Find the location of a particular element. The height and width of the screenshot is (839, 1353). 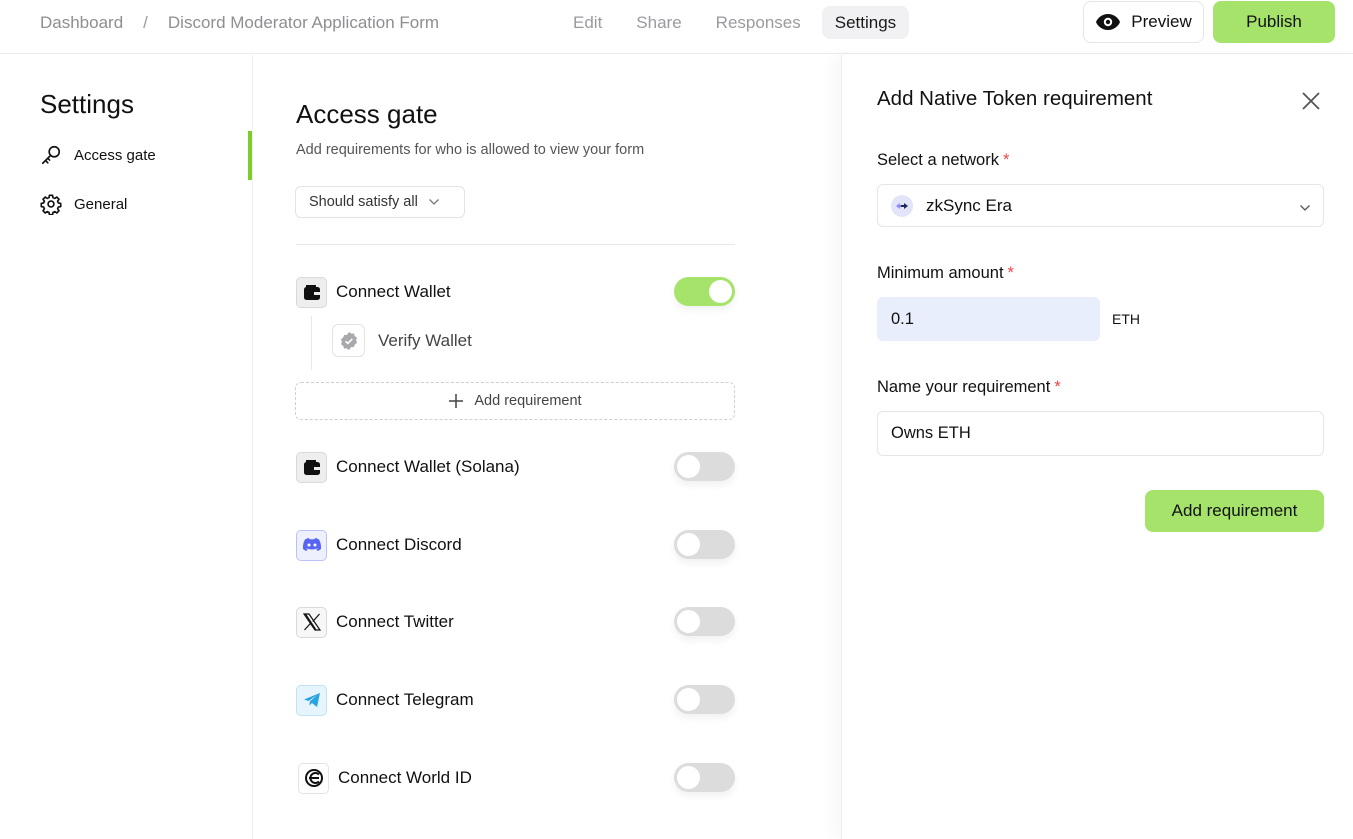

eye-icon is located at coordinates (1108, 22).